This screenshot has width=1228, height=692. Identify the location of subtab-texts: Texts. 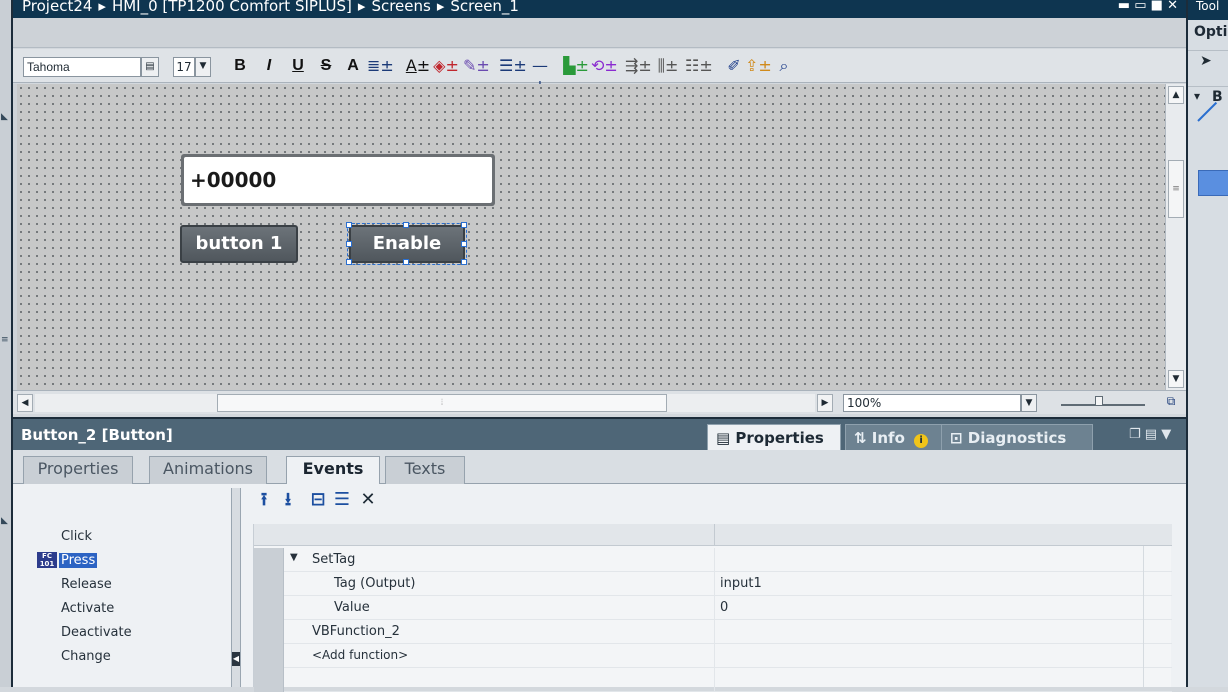
(425, 470).